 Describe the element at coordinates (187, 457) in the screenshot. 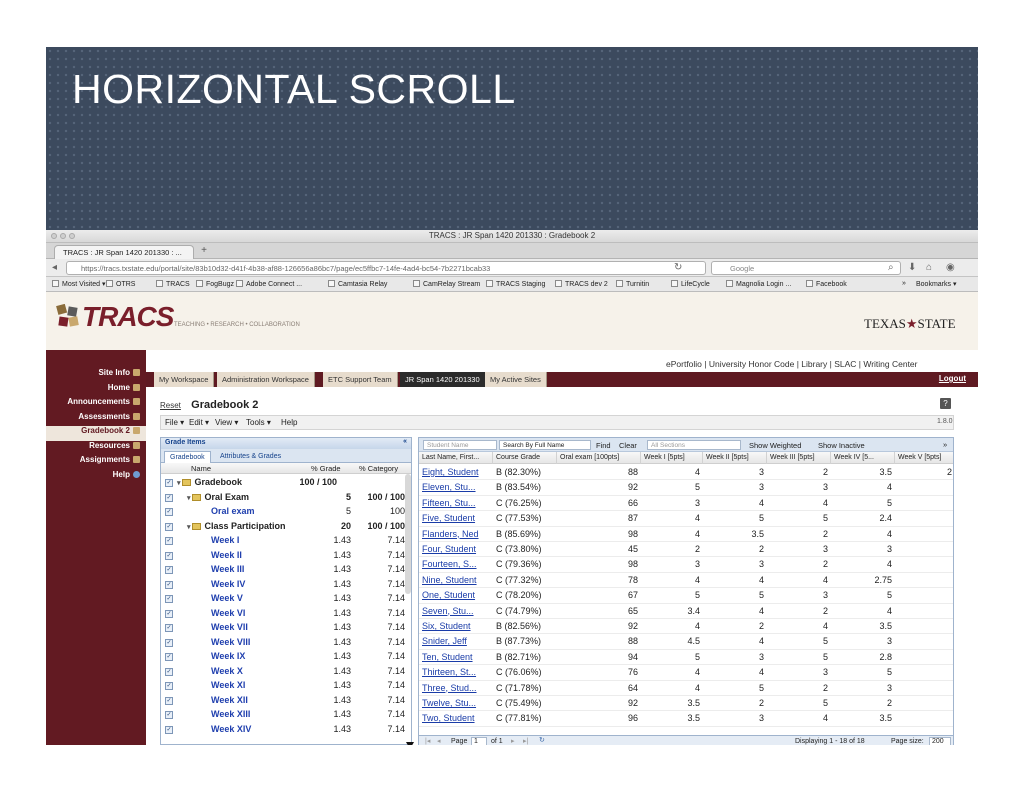

I see `tab-gradebook: Gradebook` at that location.